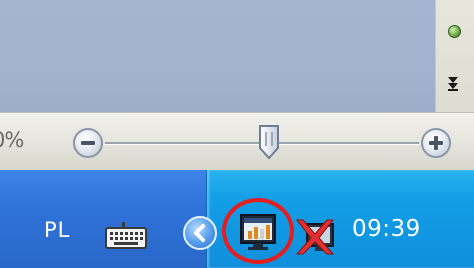 The height and width of the screenshot is (268, 474). What do you see at coordinates (454, 31) in the screenshot?
I see `green-status-icon` at bounding box center [454, 31].